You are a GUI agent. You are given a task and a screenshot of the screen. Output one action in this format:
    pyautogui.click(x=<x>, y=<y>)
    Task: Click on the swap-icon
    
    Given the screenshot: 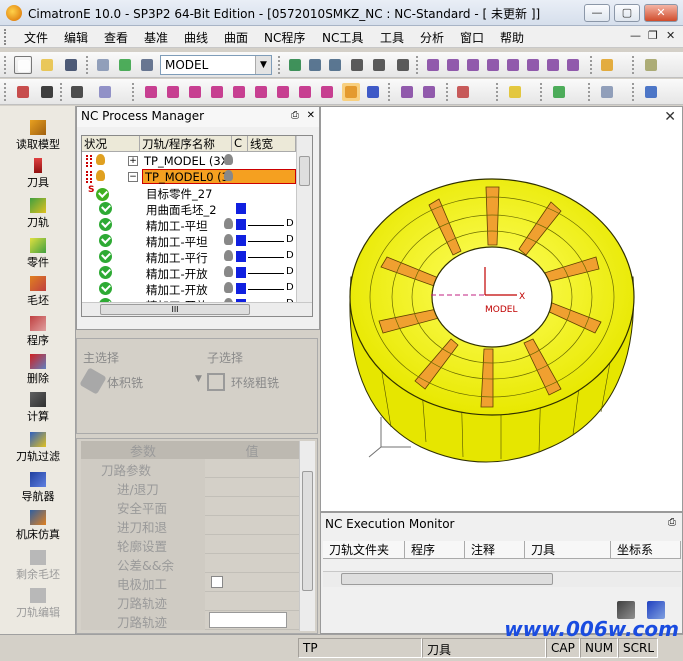 What is the action you would take?
    pyautogui.click(x=373, y=92)
    